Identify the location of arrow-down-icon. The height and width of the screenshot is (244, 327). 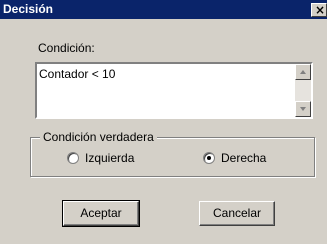
(303, 109).